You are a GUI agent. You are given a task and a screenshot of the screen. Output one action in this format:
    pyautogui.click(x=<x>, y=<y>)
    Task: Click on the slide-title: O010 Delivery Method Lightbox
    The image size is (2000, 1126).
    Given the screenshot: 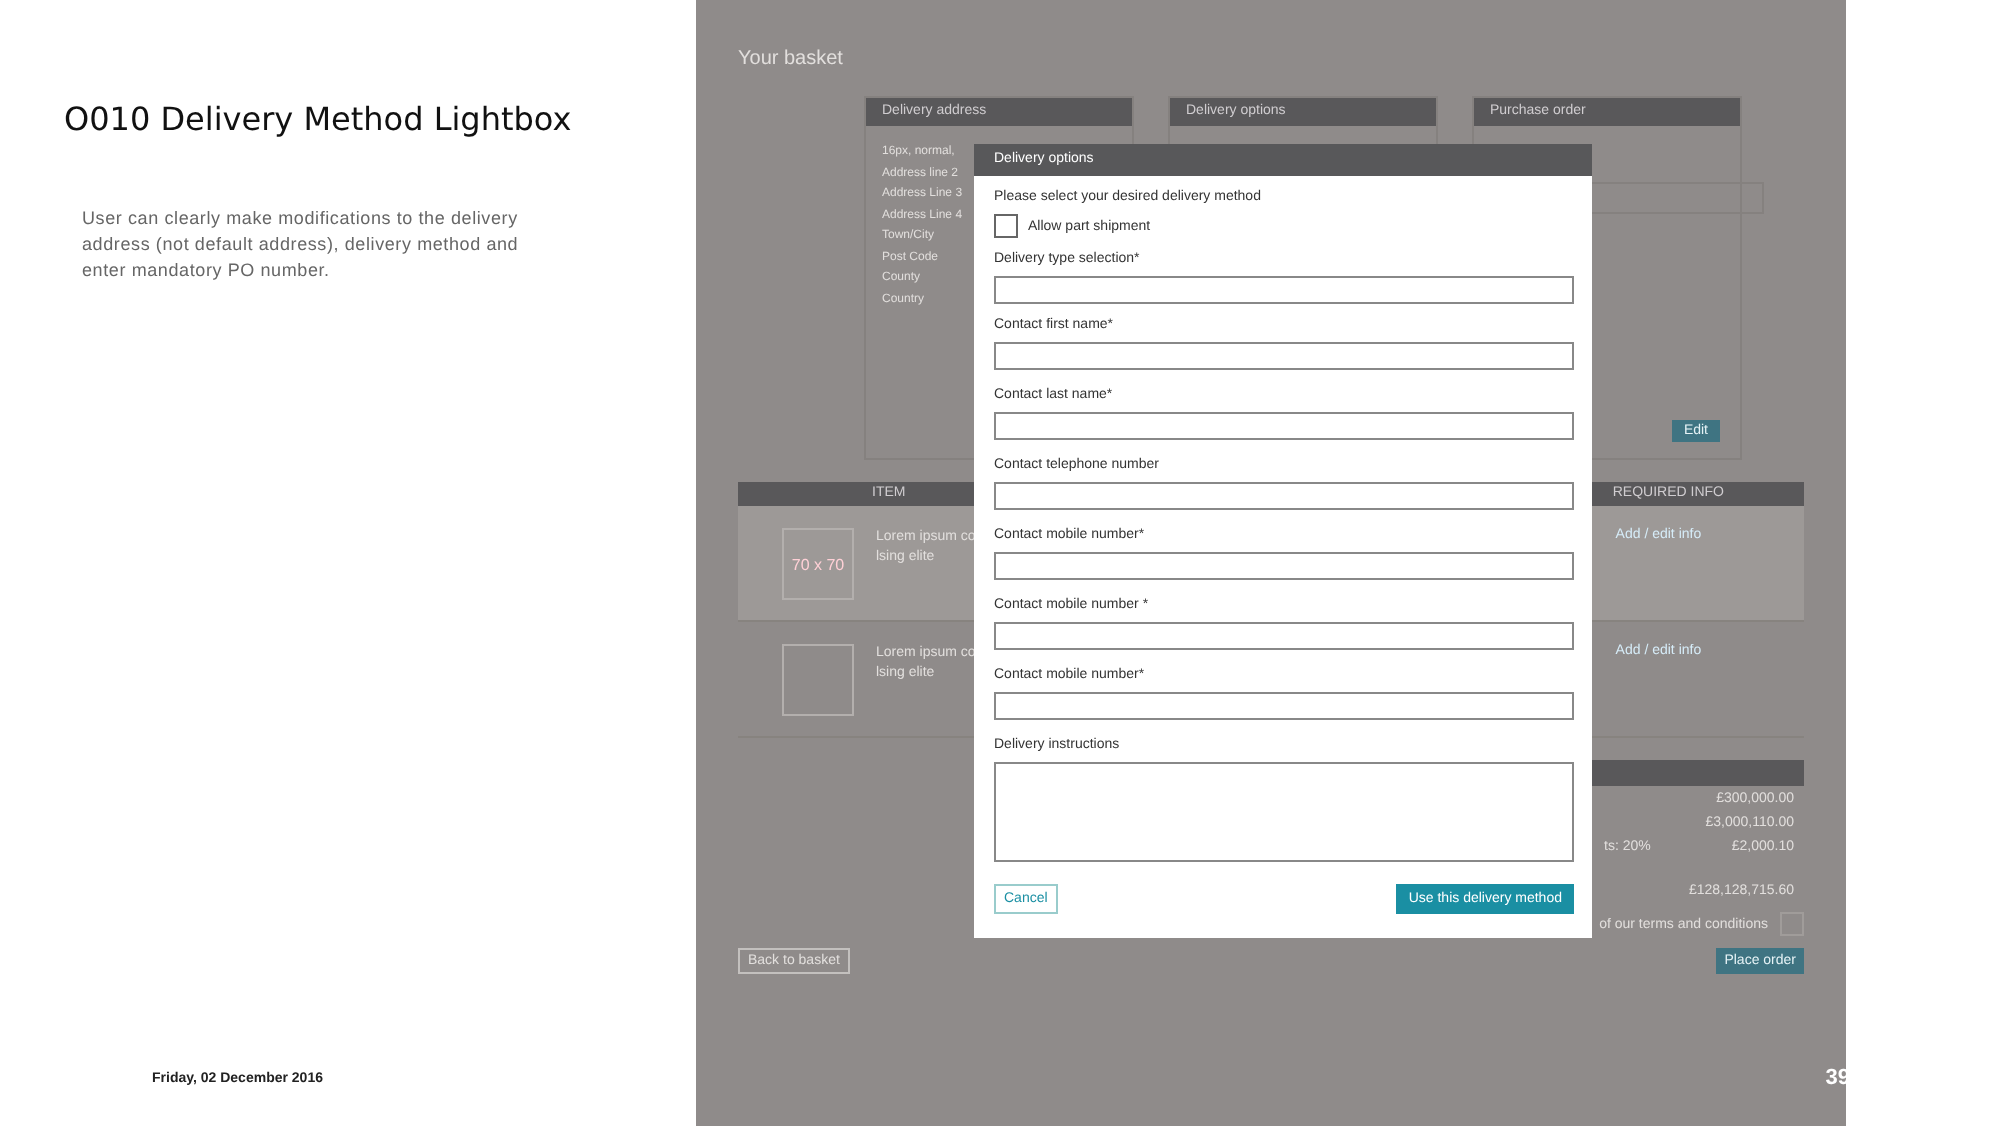 What is the action you would take?
    pyautogui.click(x=319, y=119)
    